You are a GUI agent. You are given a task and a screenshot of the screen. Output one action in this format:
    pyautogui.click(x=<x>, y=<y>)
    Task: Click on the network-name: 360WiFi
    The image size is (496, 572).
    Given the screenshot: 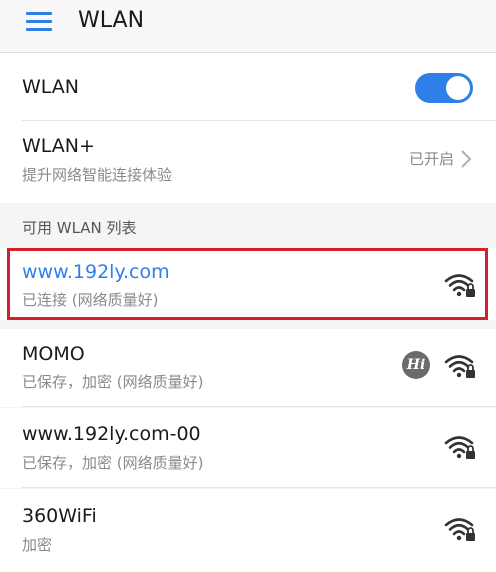 What is the action you would take?
    pyautogui.click(x=59, y=516)
    